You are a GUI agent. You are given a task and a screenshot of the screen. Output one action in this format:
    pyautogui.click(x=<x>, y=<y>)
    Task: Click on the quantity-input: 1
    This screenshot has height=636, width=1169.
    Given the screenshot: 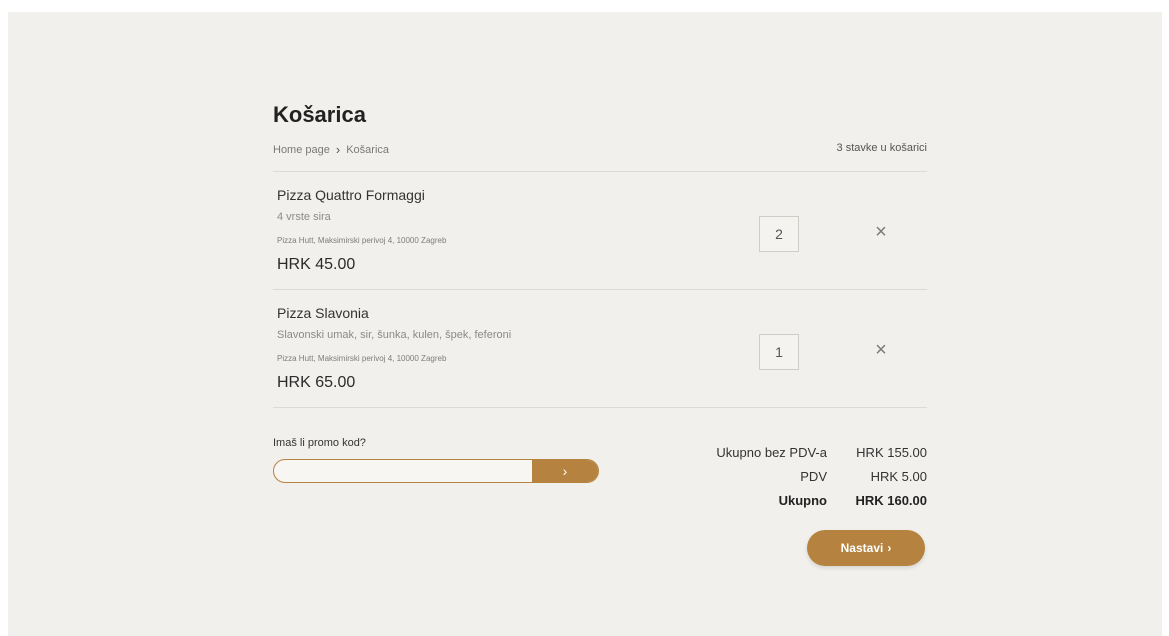 What is the action you would take?
    pyautogui.click(x=779, y=352)
    